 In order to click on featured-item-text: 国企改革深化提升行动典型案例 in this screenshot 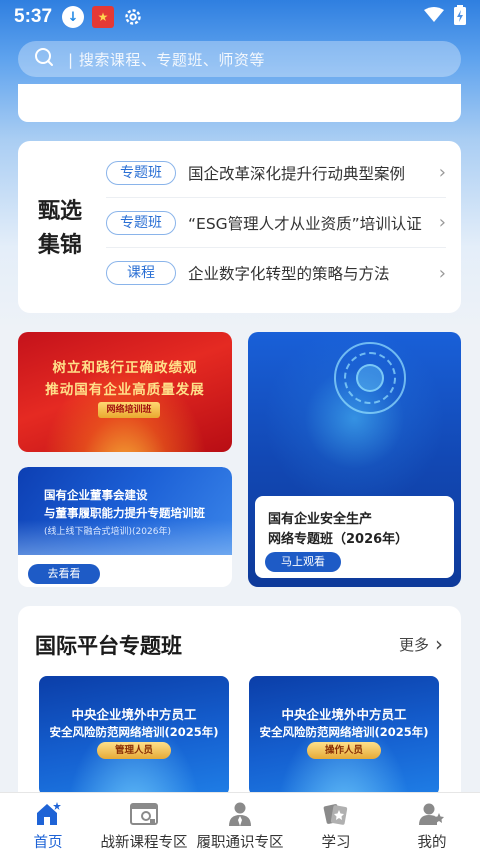, I will do `click(297, 173)`.